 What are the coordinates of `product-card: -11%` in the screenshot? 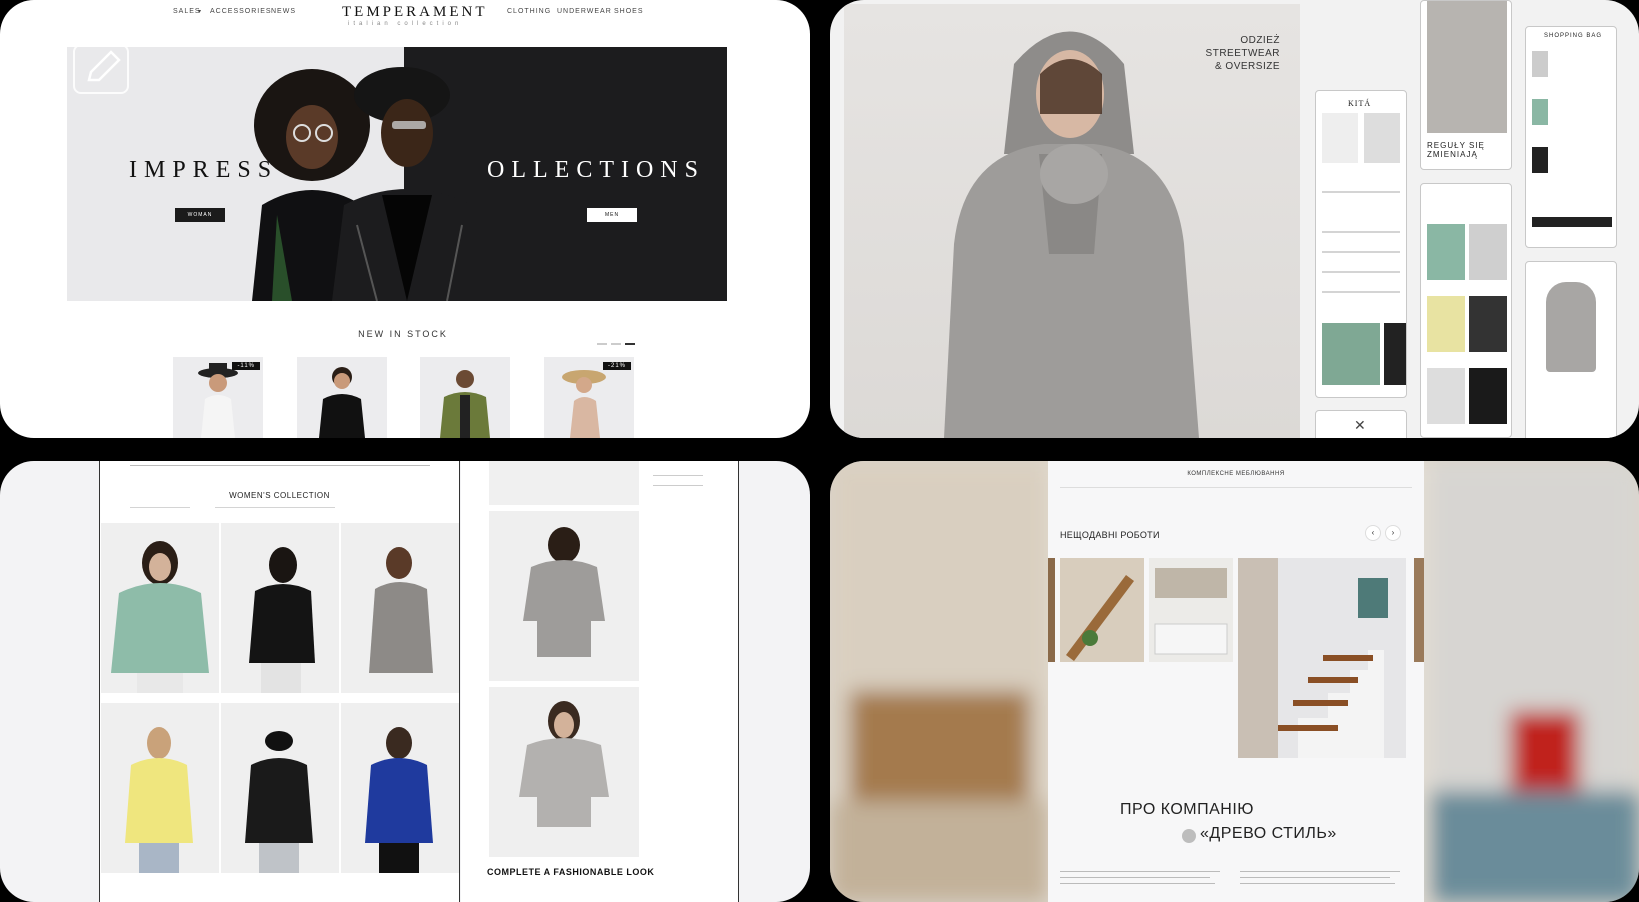 It's located at (218, 397).